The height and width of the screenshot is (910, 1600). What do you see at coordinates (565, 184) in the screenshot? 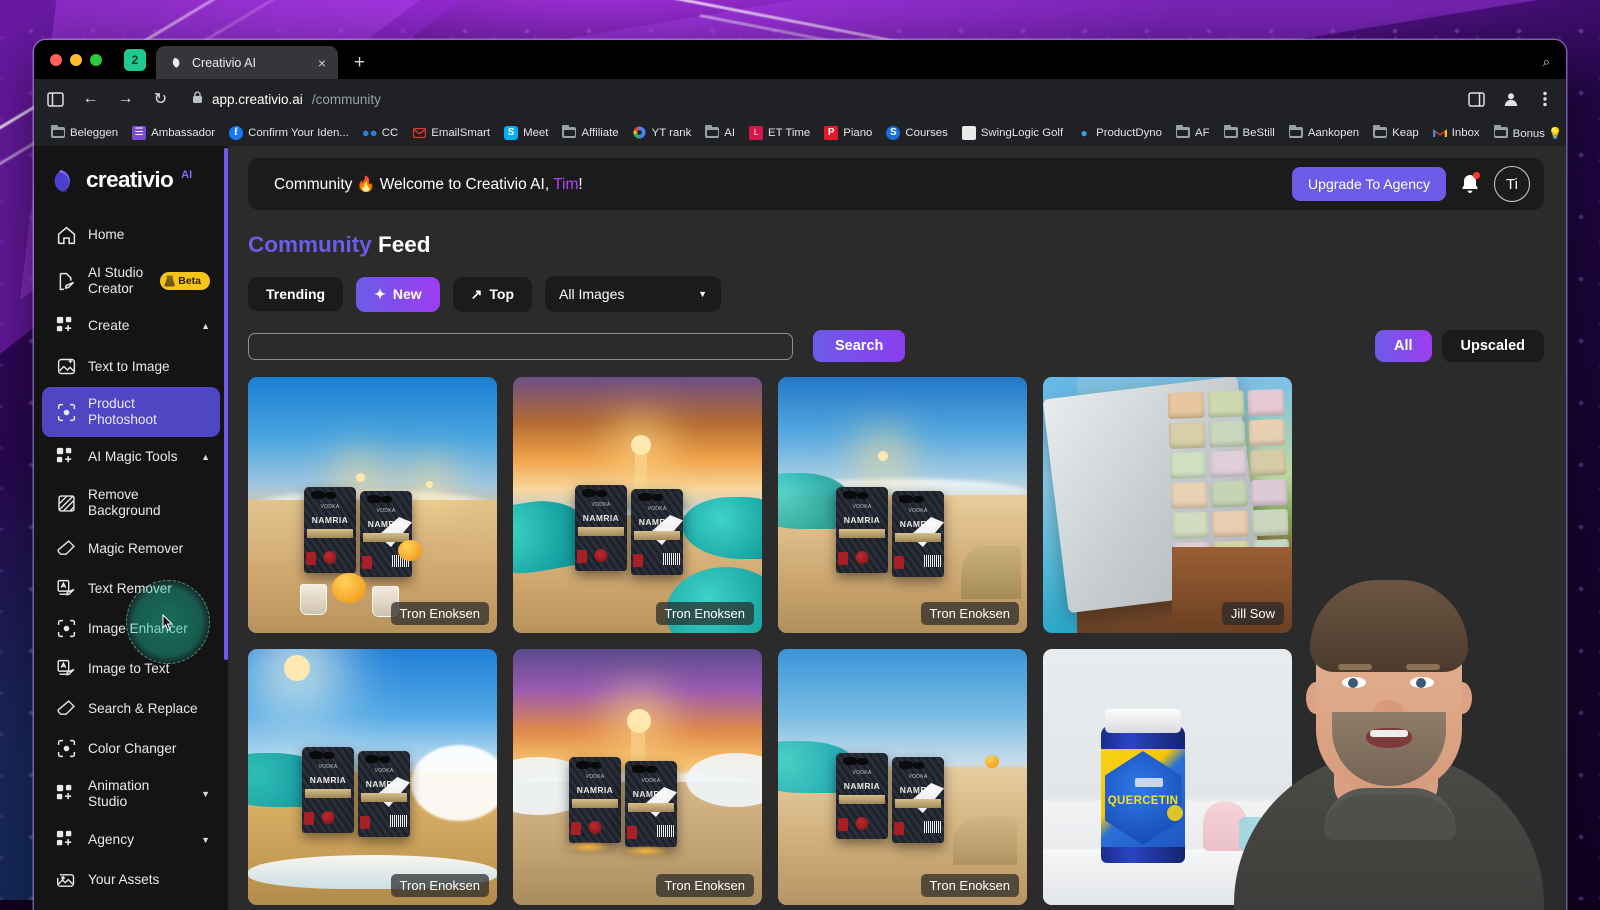
I see `username-label: Tim` at bounding box center [565, 184].